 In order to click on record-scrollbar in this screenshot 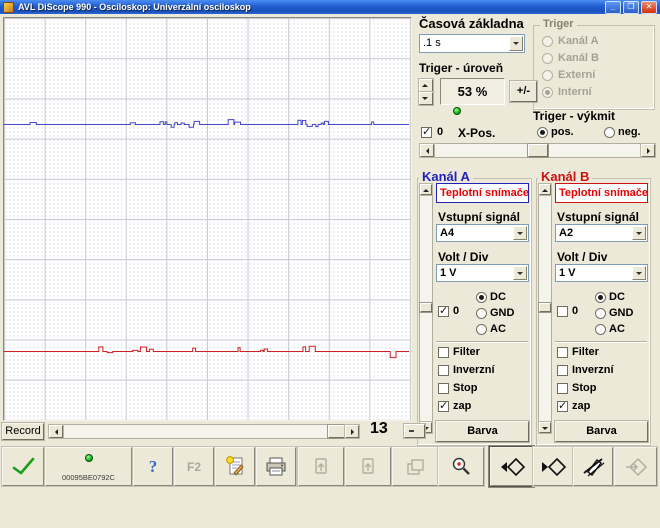, I will do `click(204, 431)`.